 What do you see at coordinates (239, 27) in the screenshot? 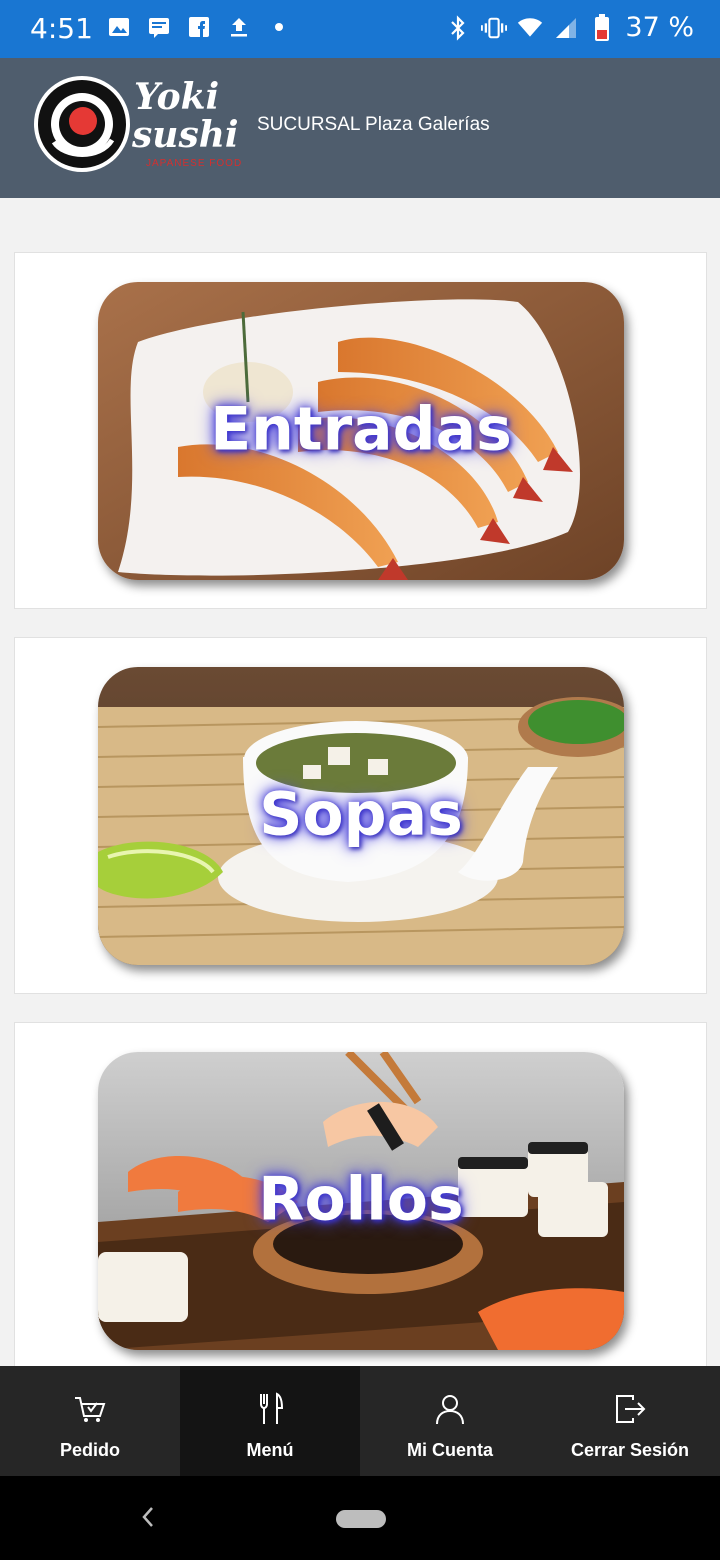
I see `upload-icon` at bounding box center [239, 27].